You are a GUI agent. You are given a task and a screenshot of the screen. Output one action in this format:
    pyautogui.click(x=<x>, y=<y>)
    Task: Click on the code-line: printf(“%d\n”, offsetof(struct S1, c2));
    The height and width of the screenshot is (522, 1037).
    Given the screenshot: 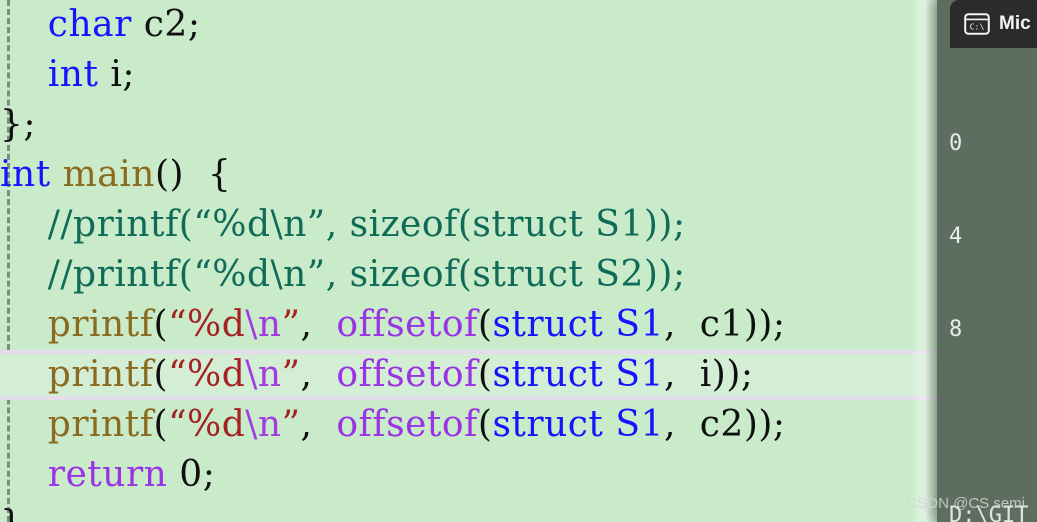 What is the action you would take?
    pyautogui.click(x=468, y=425)
    